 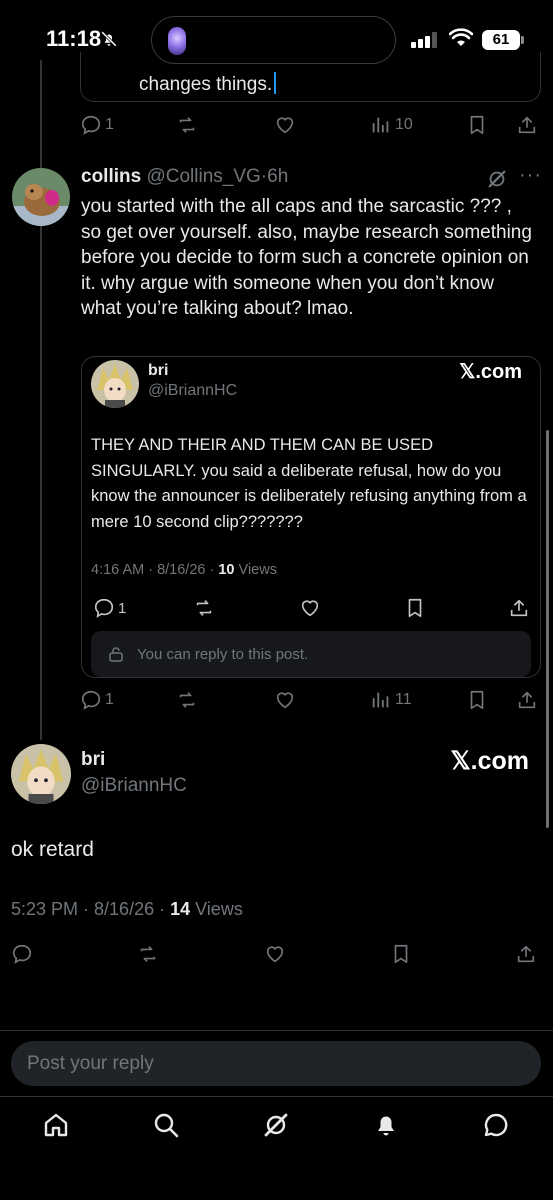 What do you see at coordinates (391, 700) in the screenshot?
I see `views-button: 11` at bounding box center [391, 700].